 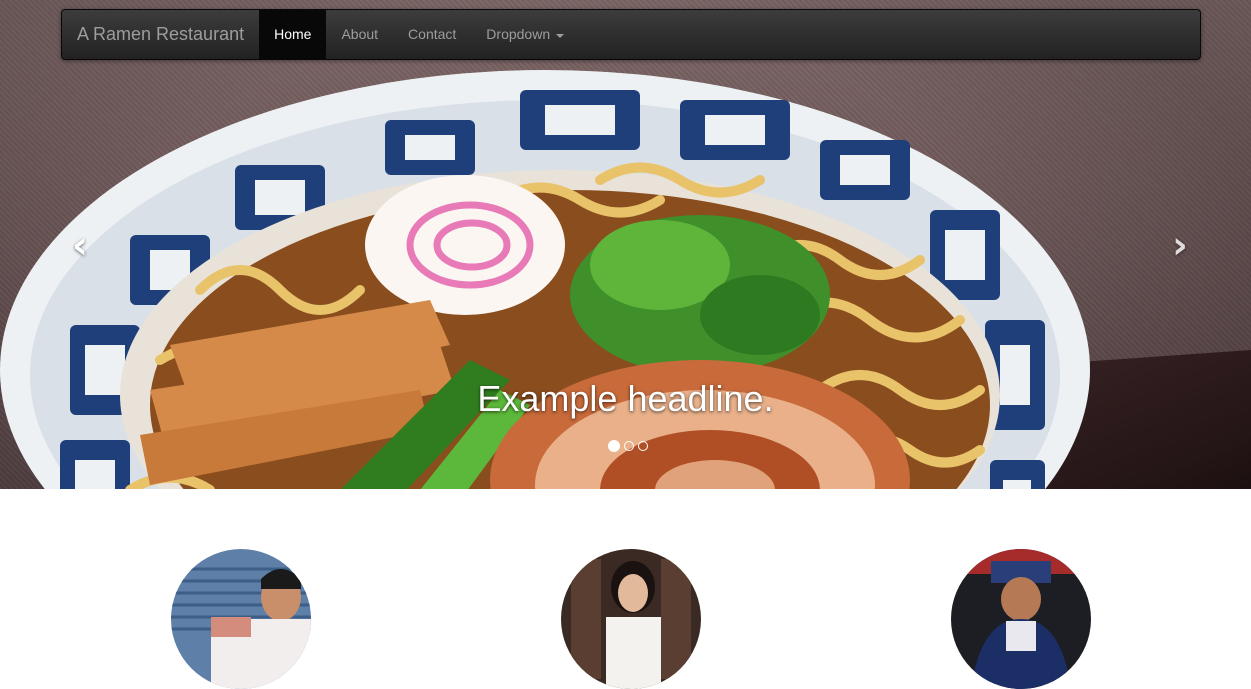 I want to click on nav-item-label: Contact, so click(x=432, y=34).